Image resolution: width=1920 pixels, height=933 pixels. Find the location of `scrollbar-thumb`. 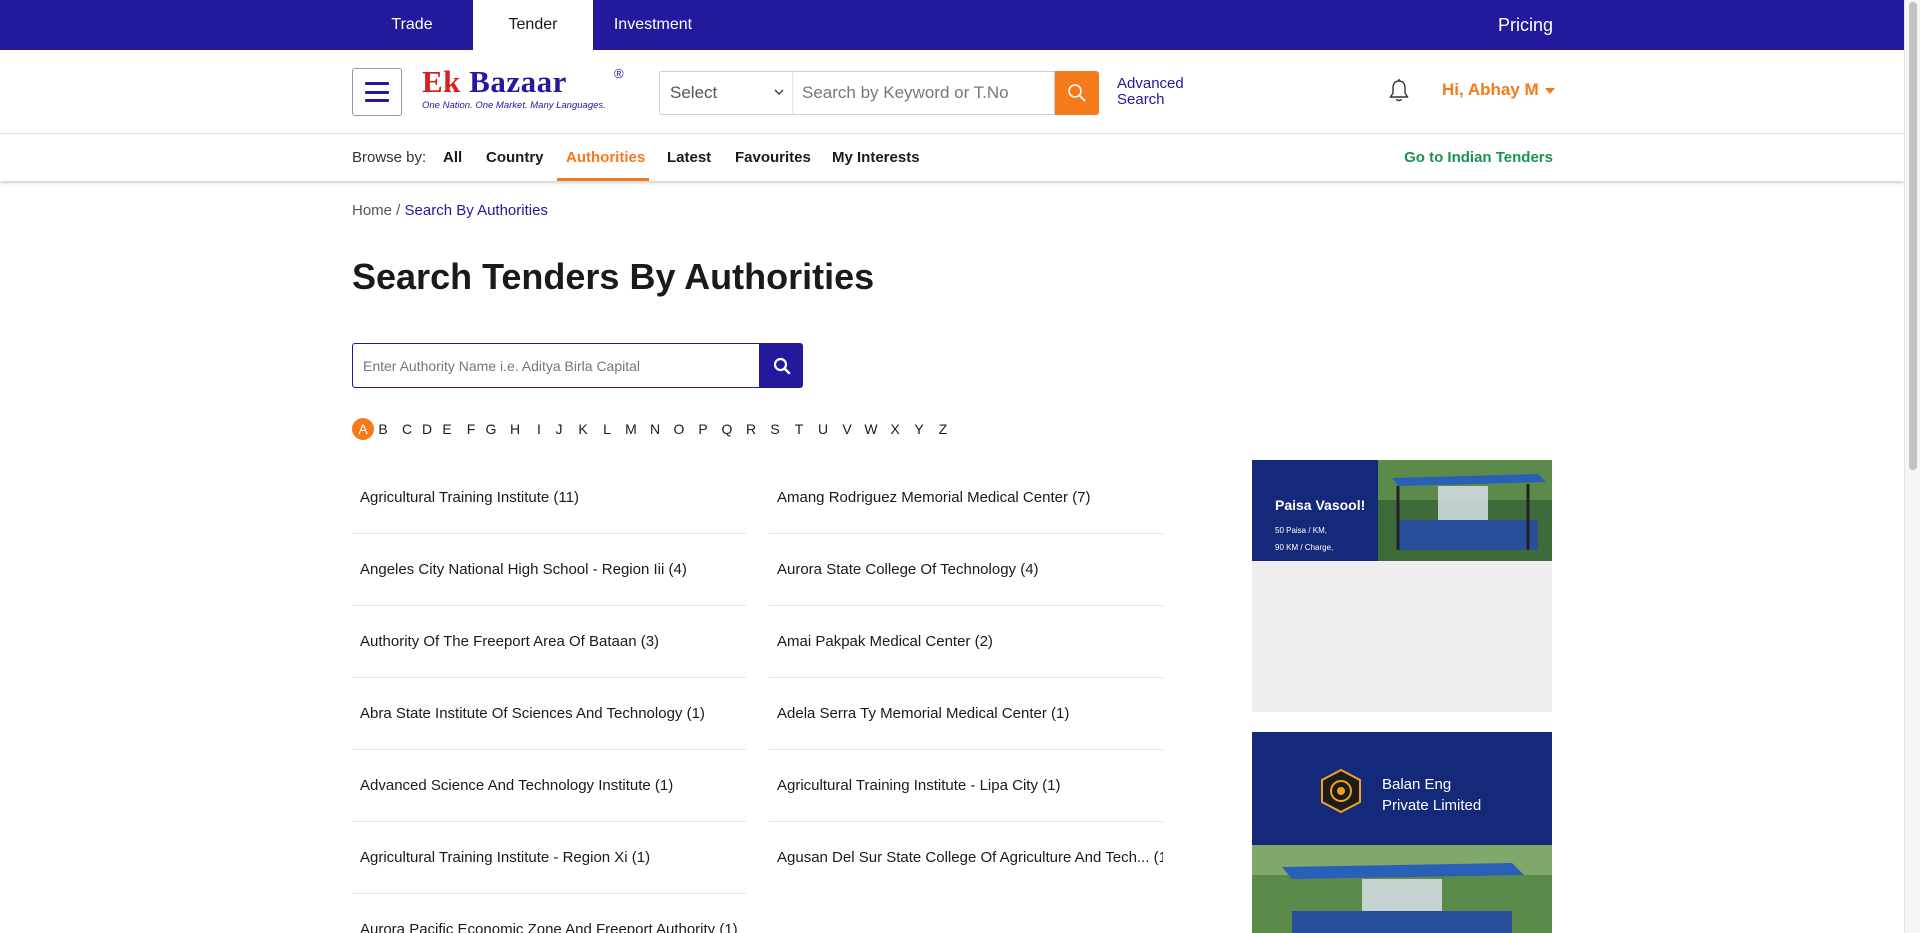

scrollbar-thumb is located at coordinates (1913, 236).